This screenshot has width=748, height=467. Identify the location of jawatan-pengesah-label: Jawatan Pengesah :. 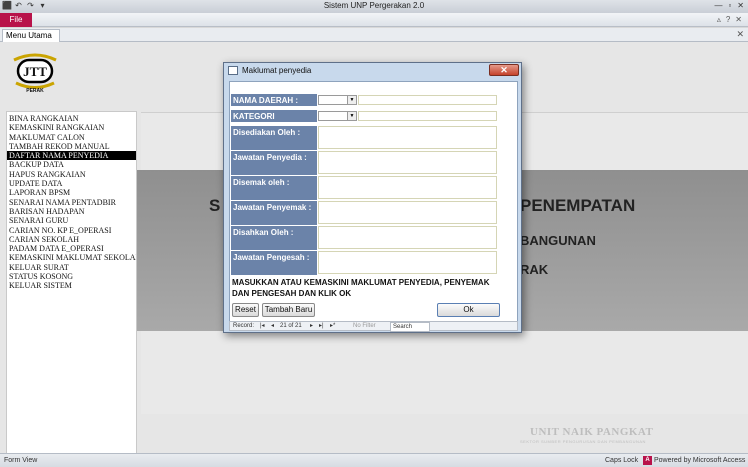
(274, 263).